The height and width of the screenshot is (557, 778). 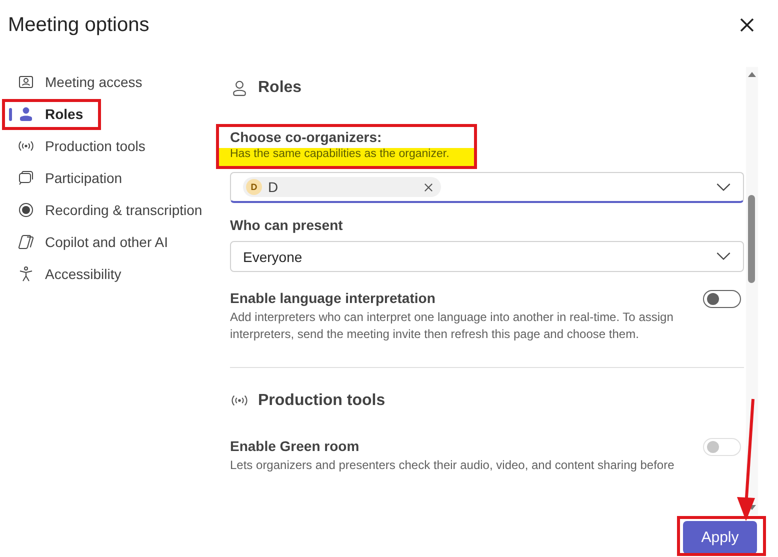 What do you see at coordinates (342, 187) in the screenshot?
I see `person-chip: D D` at bounding box center [342, 187].